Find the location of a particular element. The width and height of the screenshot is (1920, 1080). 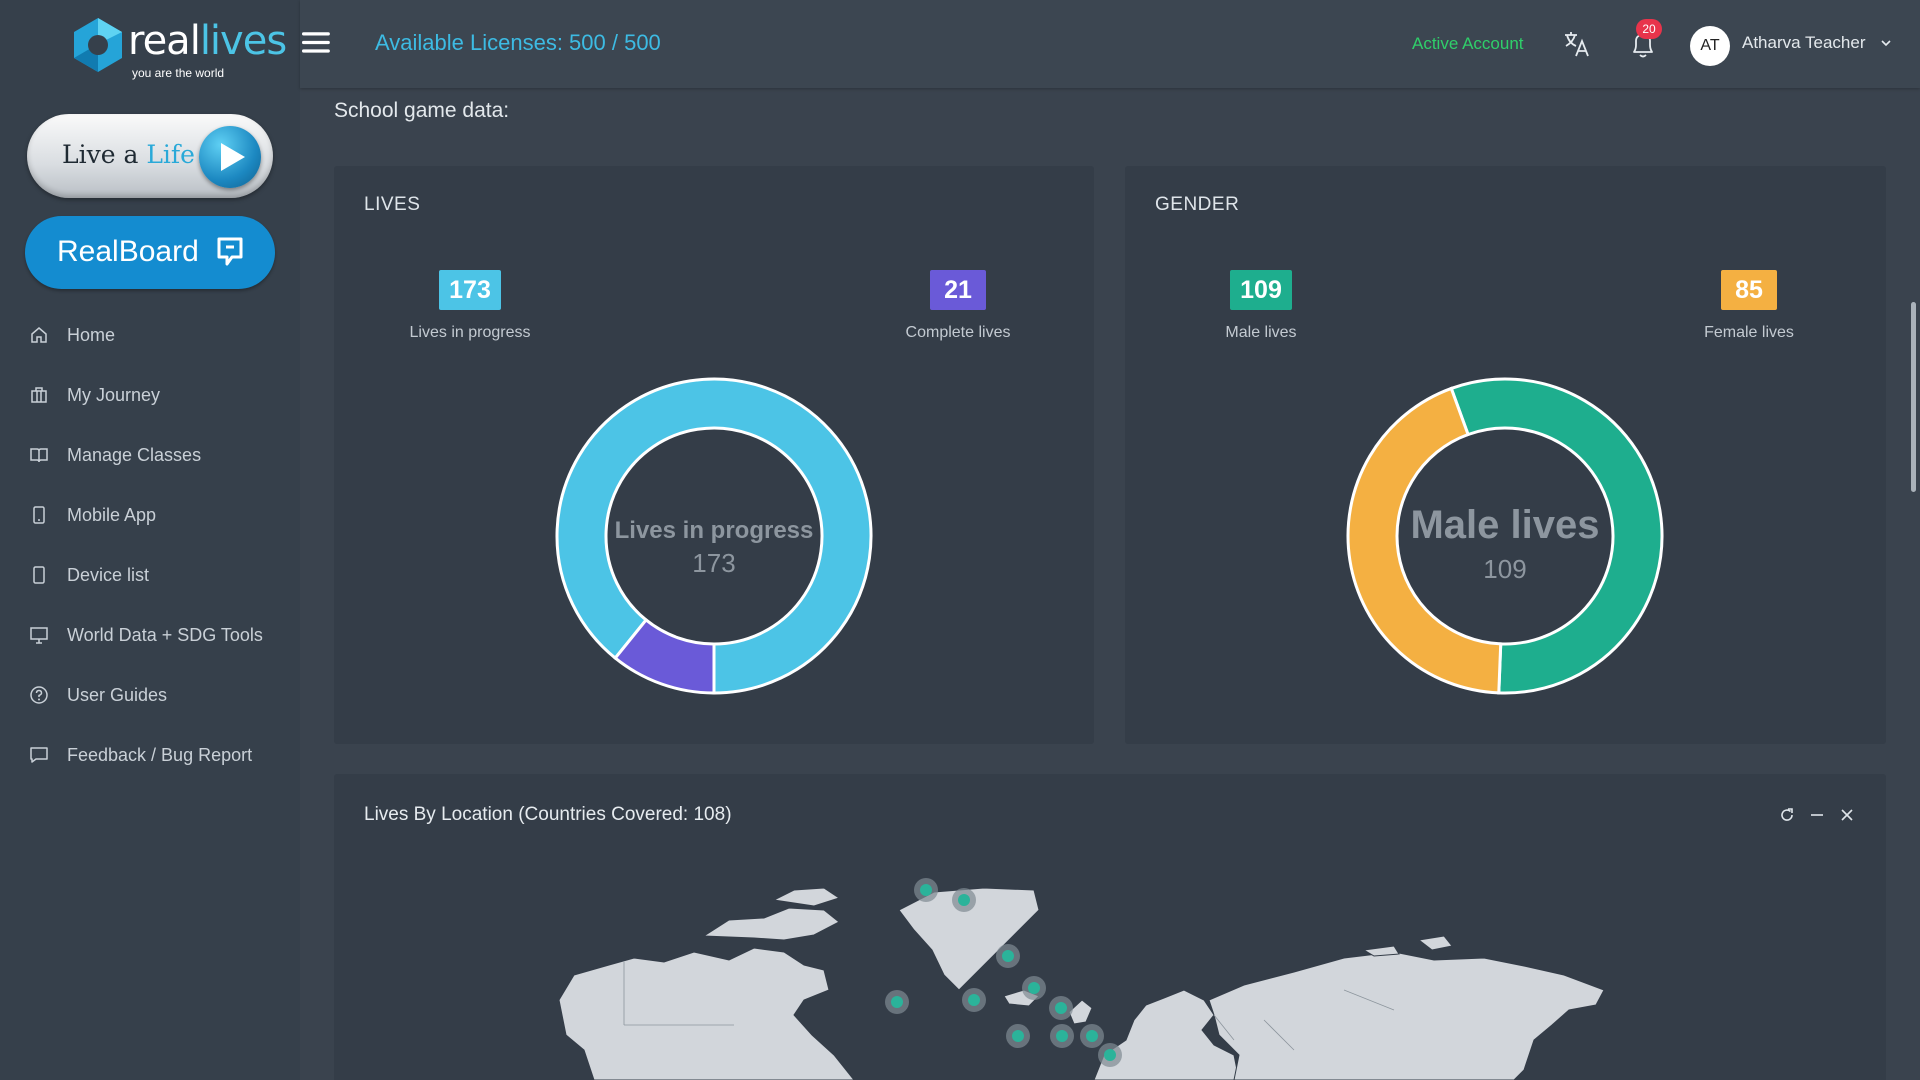

card-title: GENDER is located at coordinates (1197, 204).